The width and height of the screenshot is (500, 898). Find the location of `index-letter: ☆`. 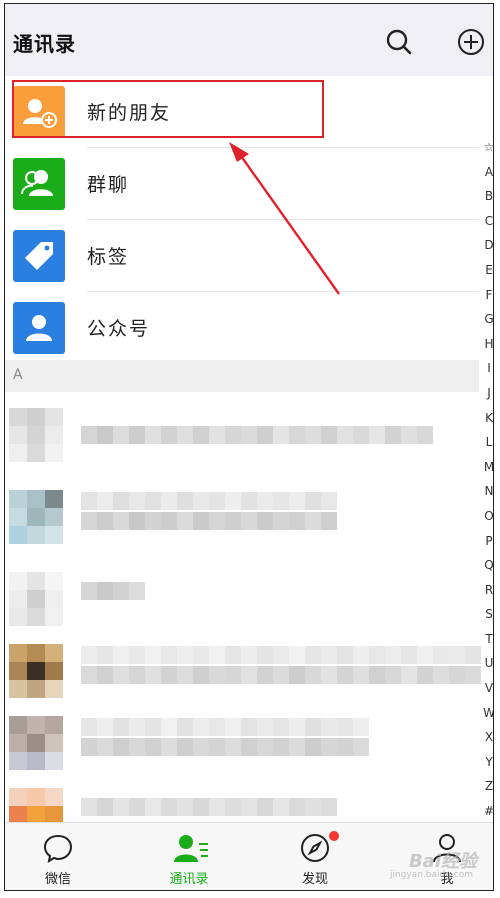

index-letter: ☆ is located at coordinates (488, 152).